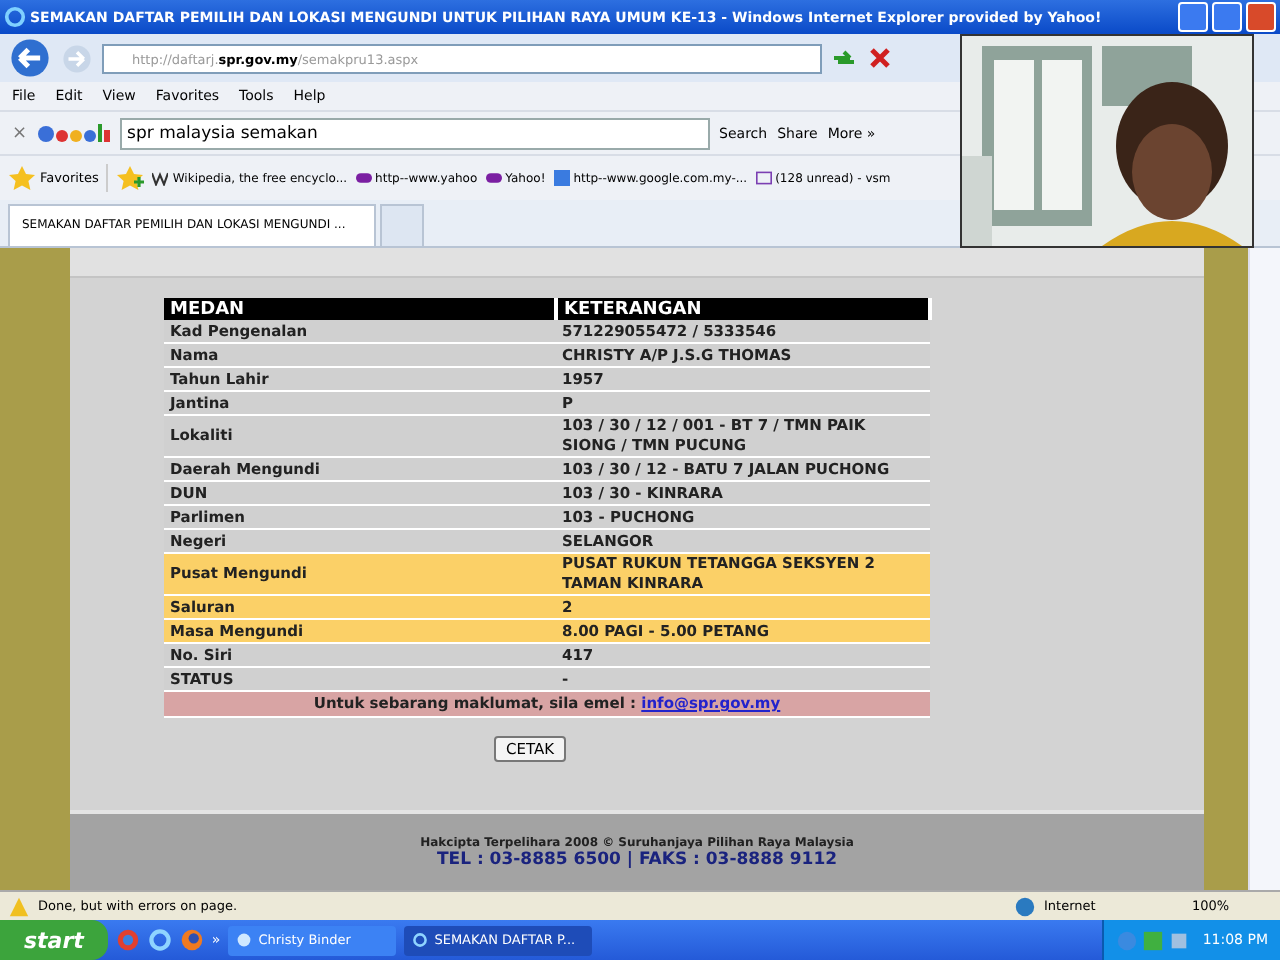 The height and width of the screenshot is (960, 1280). Describe the element at coordinates (244, 940) in the screenshot. I see `chat-icon` at that location.